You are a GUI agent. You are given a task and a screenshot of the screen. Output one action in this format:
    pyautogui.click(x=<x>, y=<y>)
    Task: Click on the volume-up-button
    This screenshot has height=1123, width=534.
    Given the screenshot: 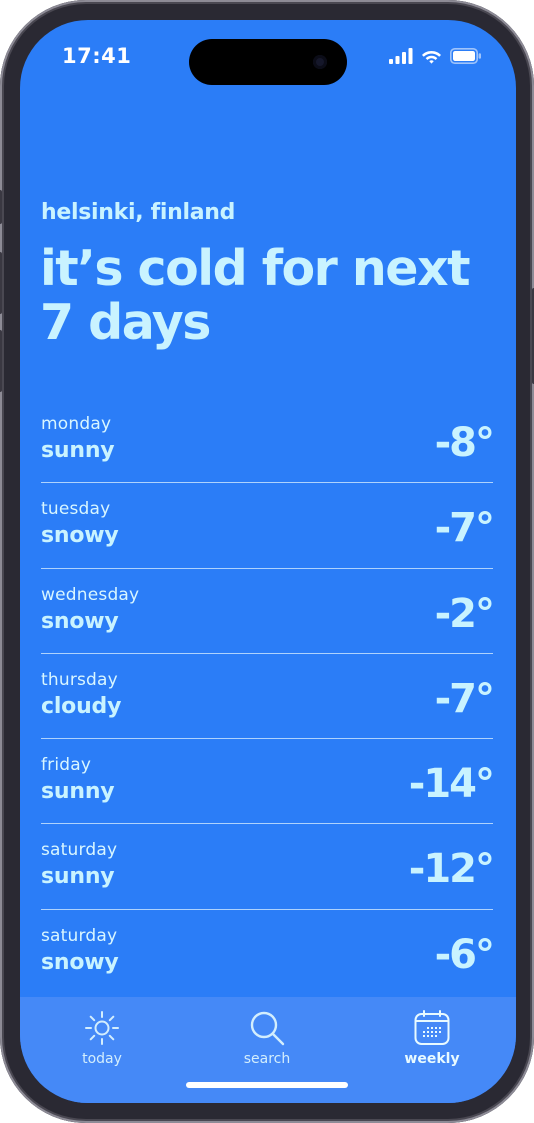 What is the action you would take?
    pyautogui.click(x=1, y=283)
    